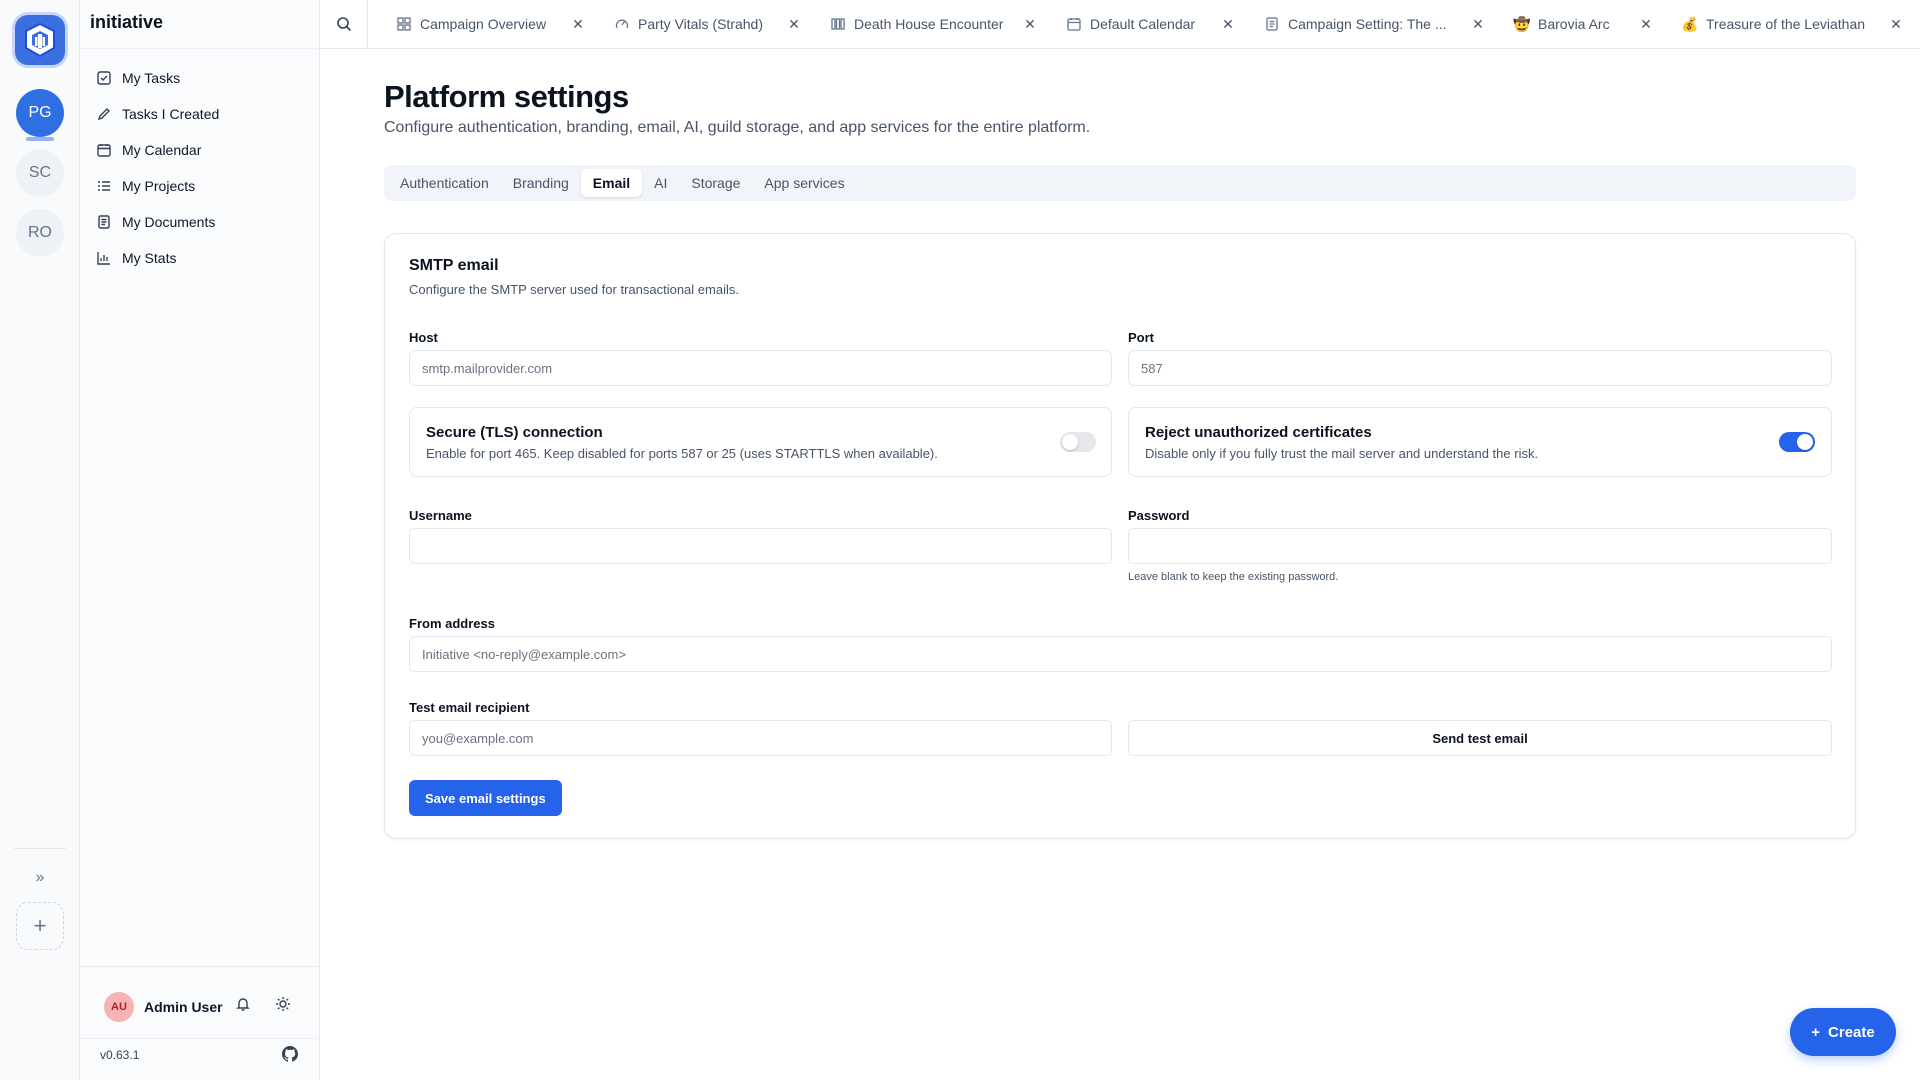 Image resolution: width=1920 pixels, height=1080 pixels. I want to click on tab-ai: AI, so click(660, 183).